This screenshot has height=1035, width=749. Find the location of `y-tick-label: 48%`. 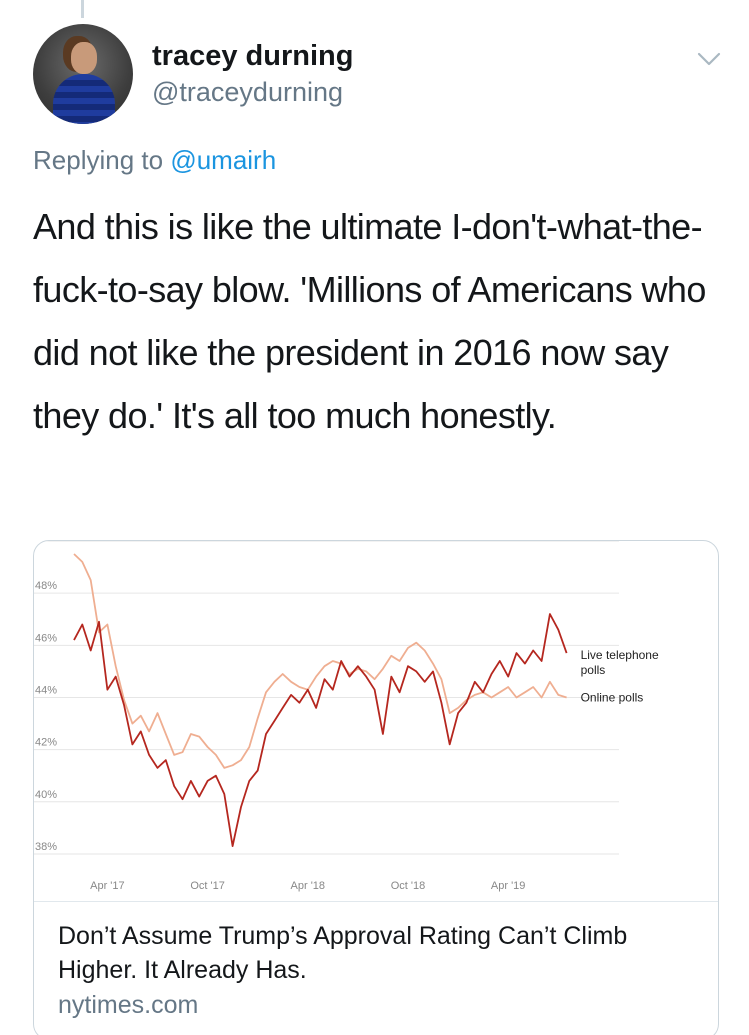

y-tick-label: 48% is located at coordinates (46, 586).